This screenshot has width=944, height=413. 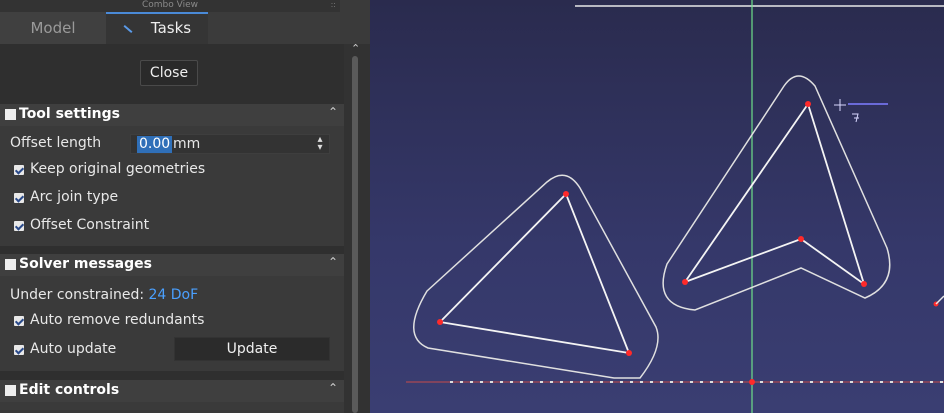 I want to click on edit-controls-header: Edit controls ⌃, so click(x=172, y=391).